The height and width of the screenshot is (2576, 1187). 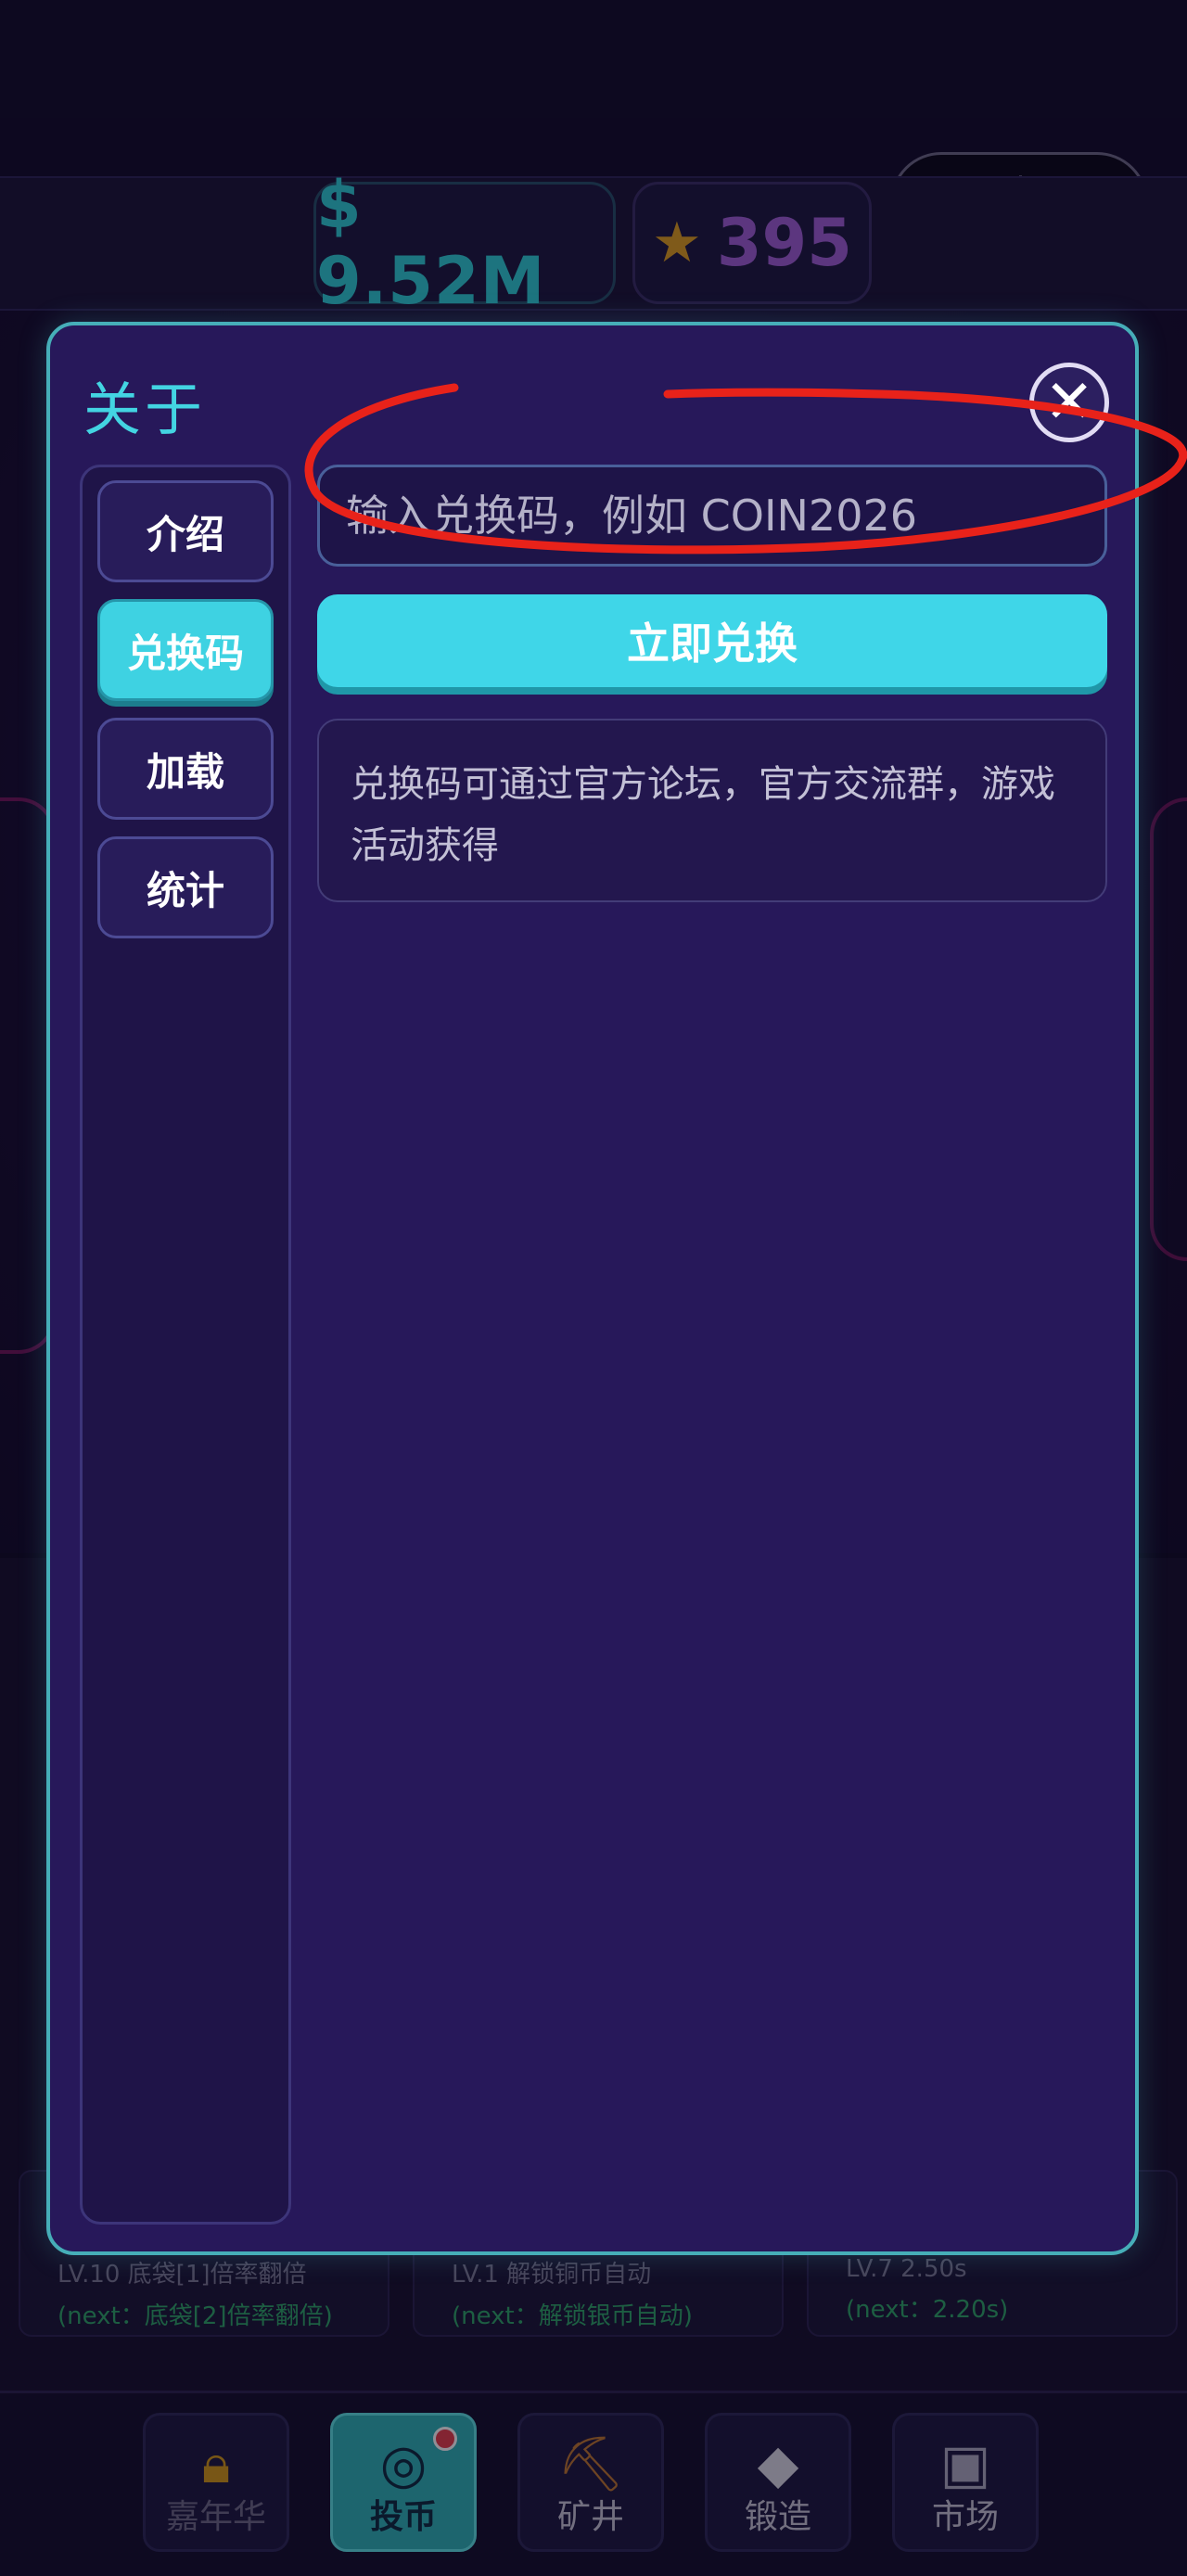 What do you see at coordinates (185, 887) in the screenshot?
I see `tab-stats: 统计` at bounding box center [185, 887].